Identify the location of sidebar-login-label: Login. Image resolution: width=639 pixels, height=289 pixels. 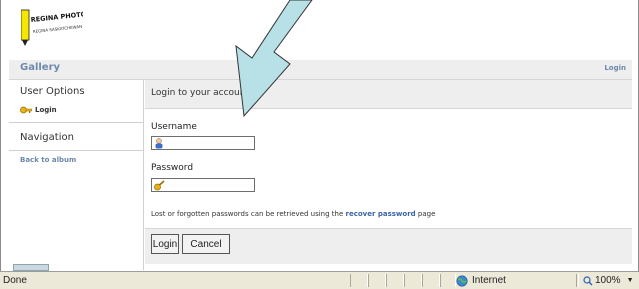
(46, 110).